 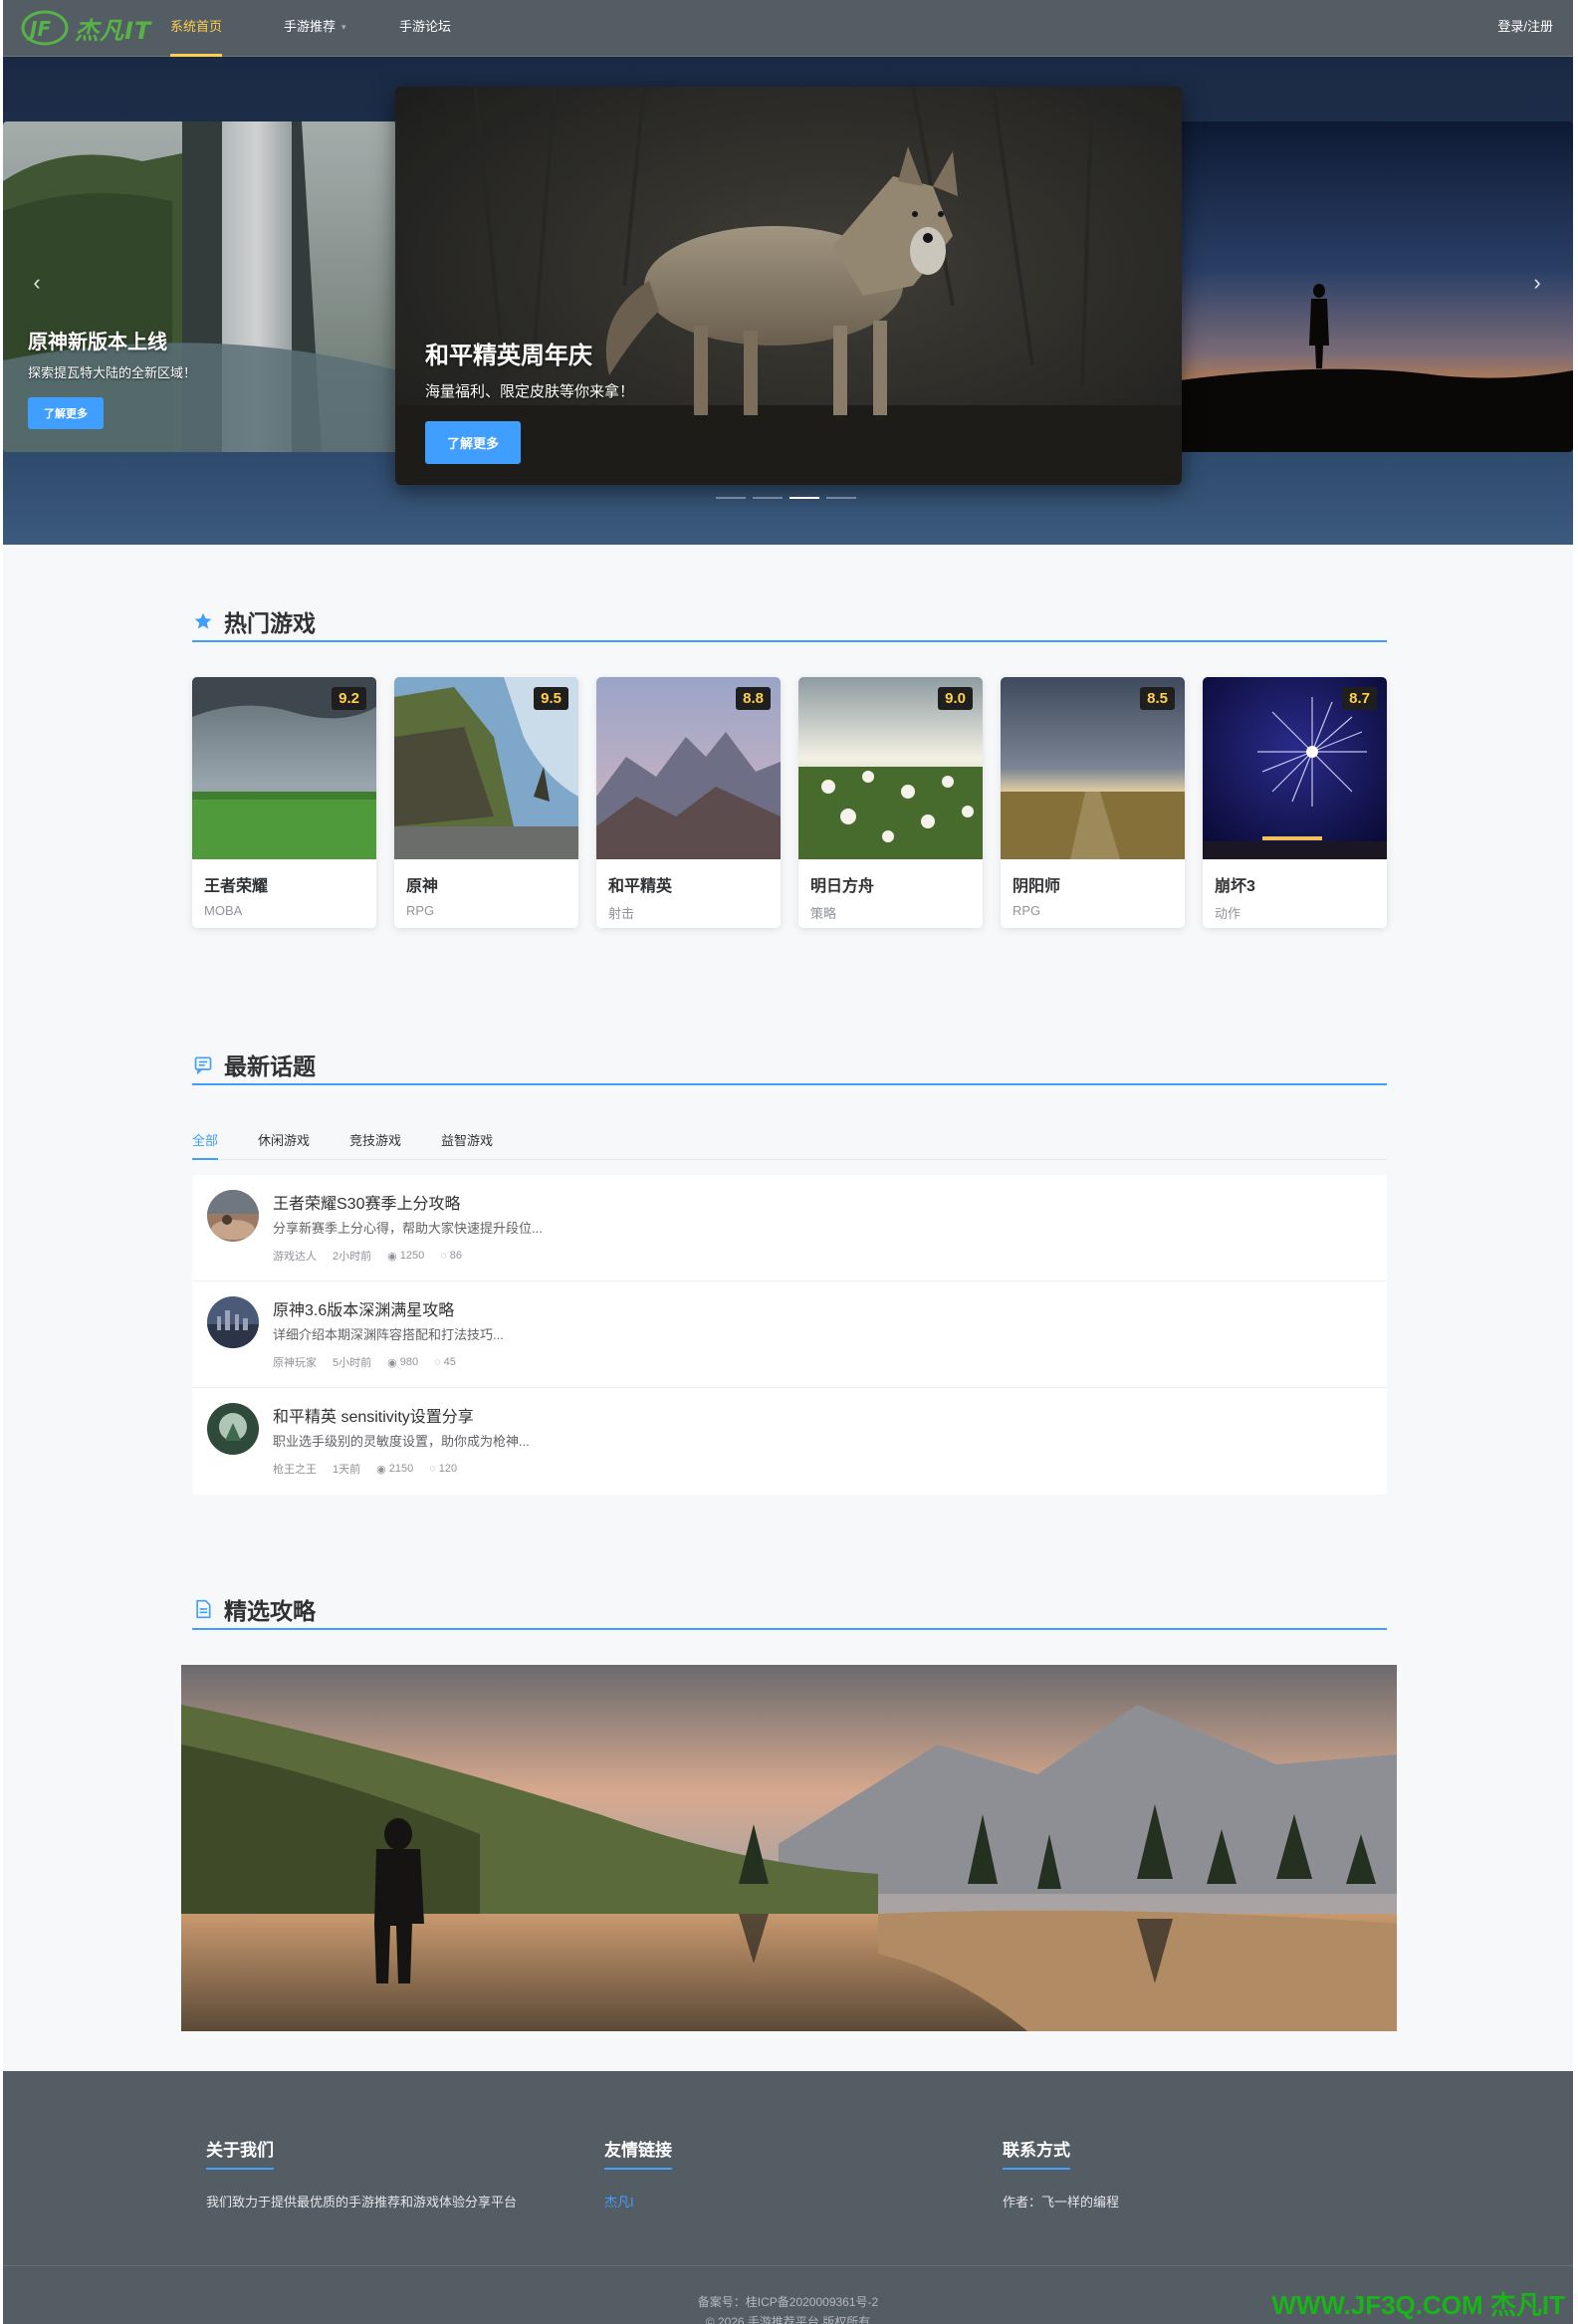 What do you see at coordinates (425, 28) in the screenshot?
I see `nav-item-forum: 手游论坛` at bounding box center [425, 28].